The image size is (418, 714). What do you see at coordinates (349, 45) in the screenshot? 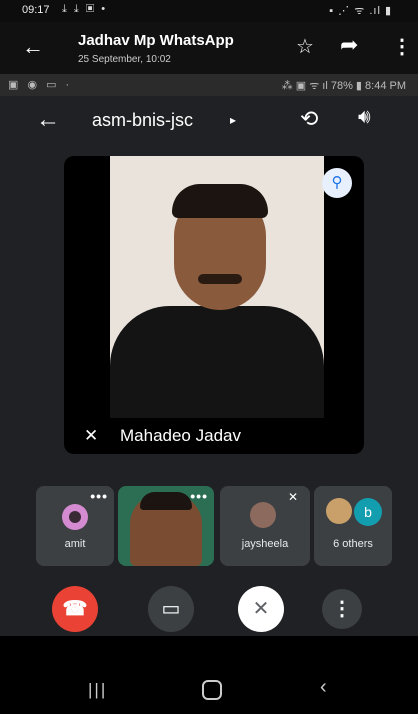
I see `share-icon: ➦` at bounding box center [349, 45].